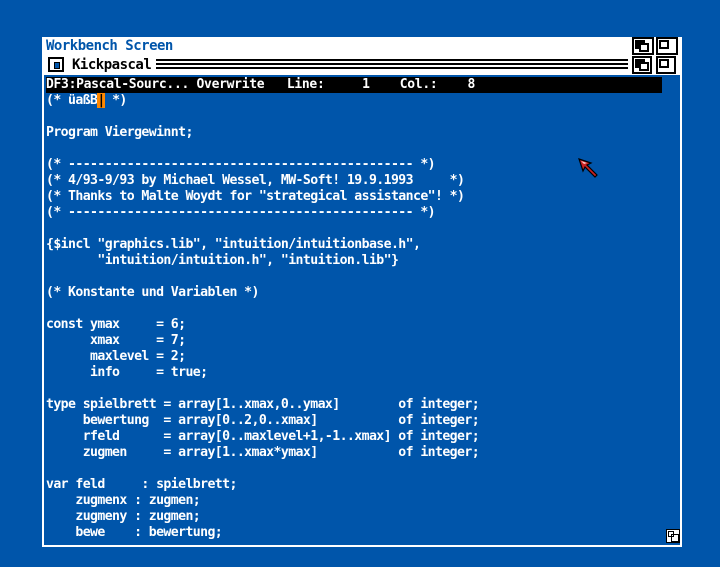 Image resolution: width=720 pixels, height=567 pixels. I want to click on code-line: info = true;, so click(127, 372).